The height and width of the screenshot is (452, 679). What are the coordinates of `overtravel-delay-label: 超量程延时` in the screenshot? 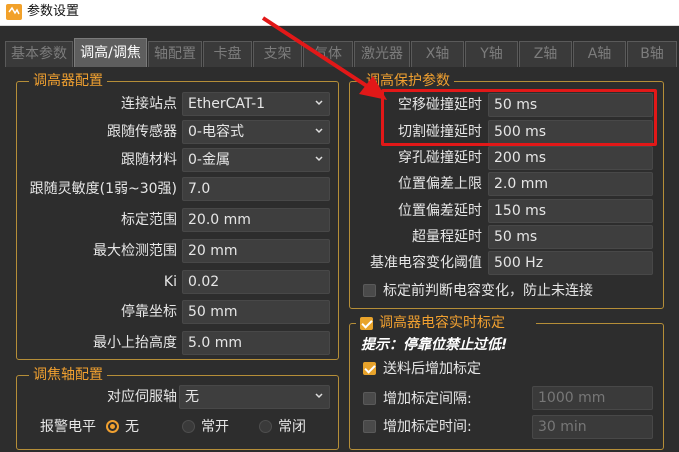 It's located at (447, 237).